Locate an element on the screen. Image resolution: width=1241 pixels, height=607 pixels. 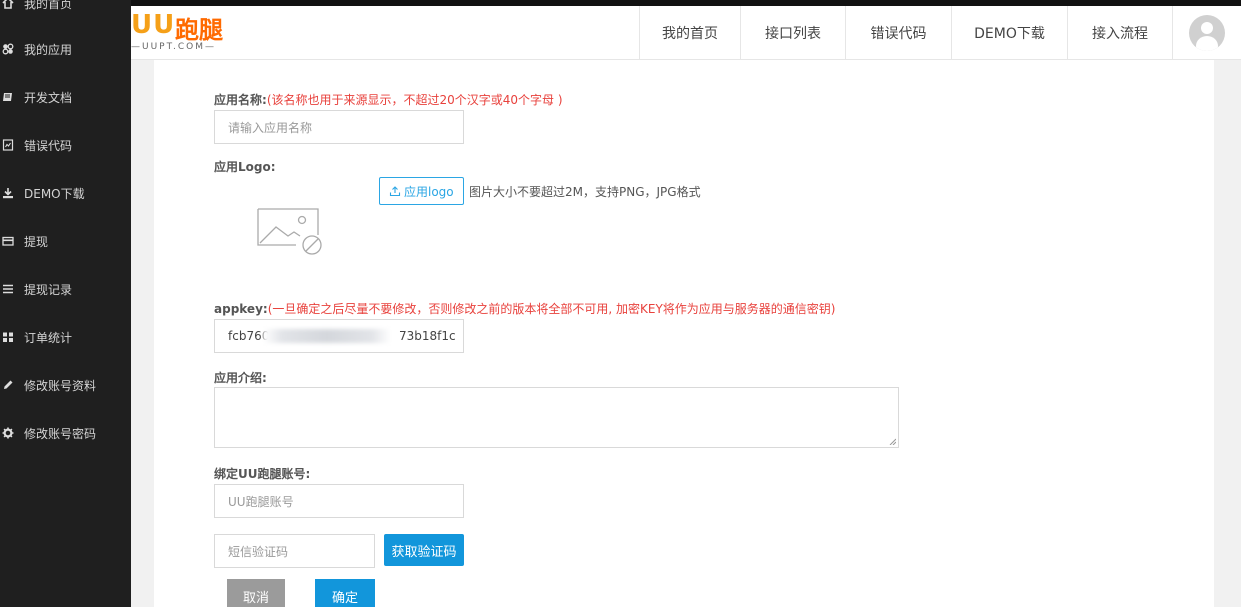
home-icon is located at coordinates (8, 4).